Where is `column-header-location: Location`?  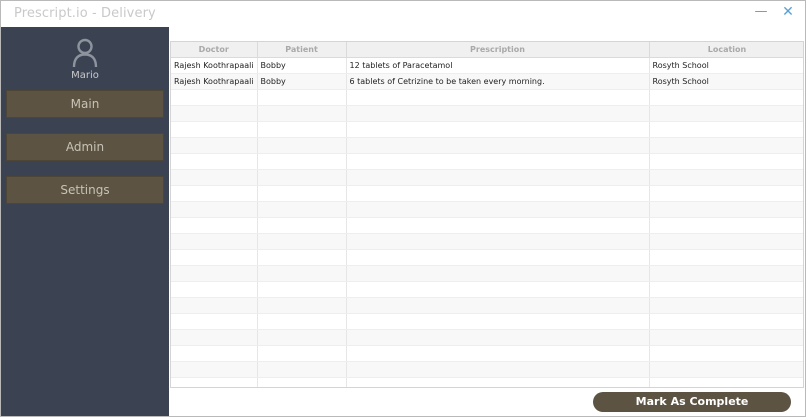 column-header-location: Location is located at coordinates (726, 50).